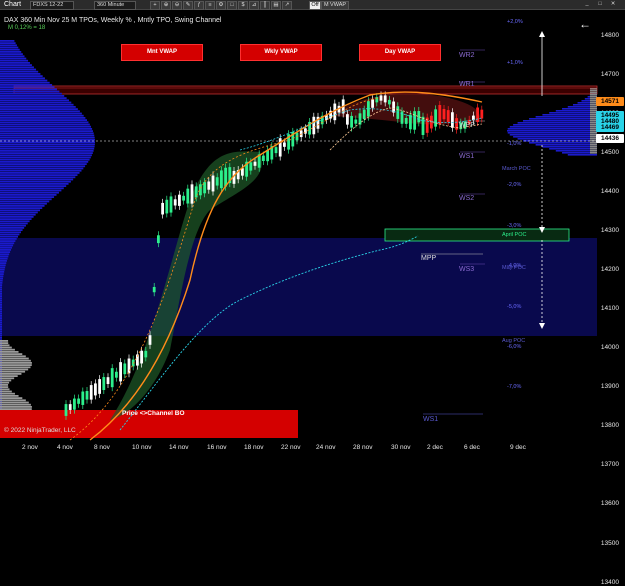 This screenshot has height=586, width=625. I want to click on pivot-label-ws1: WS1, so click(467, 156).